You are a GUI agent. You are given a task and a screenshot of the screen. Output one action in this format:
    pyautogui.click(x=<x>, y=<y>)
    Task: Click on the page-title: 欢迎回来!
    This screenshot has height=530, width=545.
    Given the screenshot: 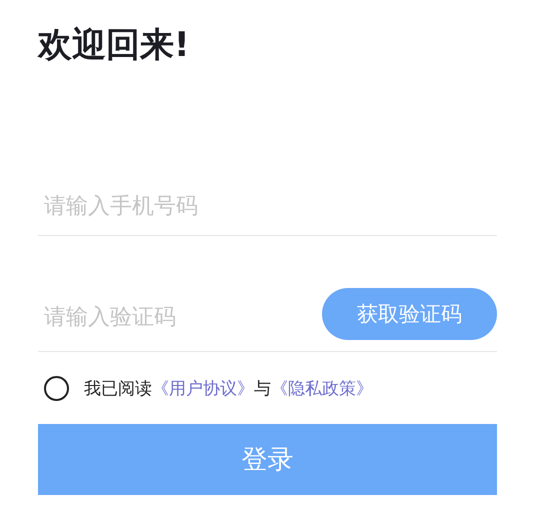 What is the action you would take?
    pyautogui.click(x=114, y=45)
    